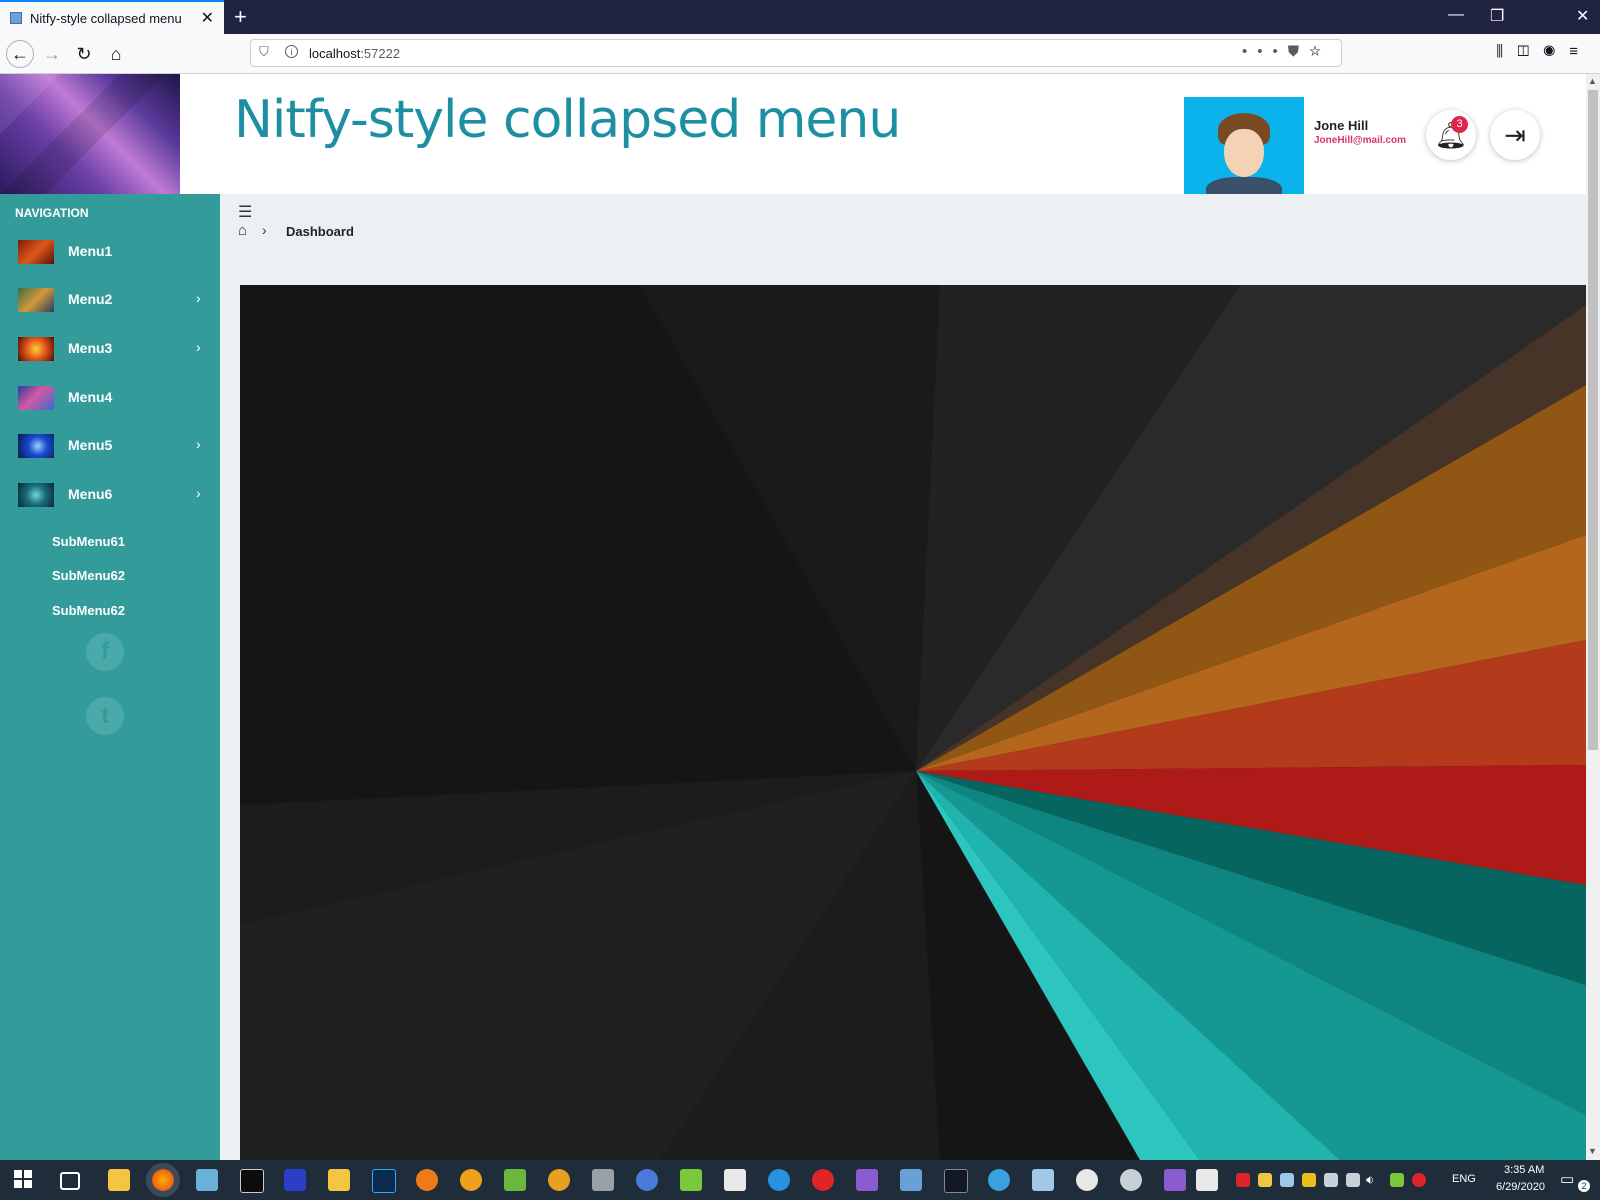 The image size is (1600, 1200). I want to click on sidebar-item-menu3: Menu3 ›, so click(110, 349).